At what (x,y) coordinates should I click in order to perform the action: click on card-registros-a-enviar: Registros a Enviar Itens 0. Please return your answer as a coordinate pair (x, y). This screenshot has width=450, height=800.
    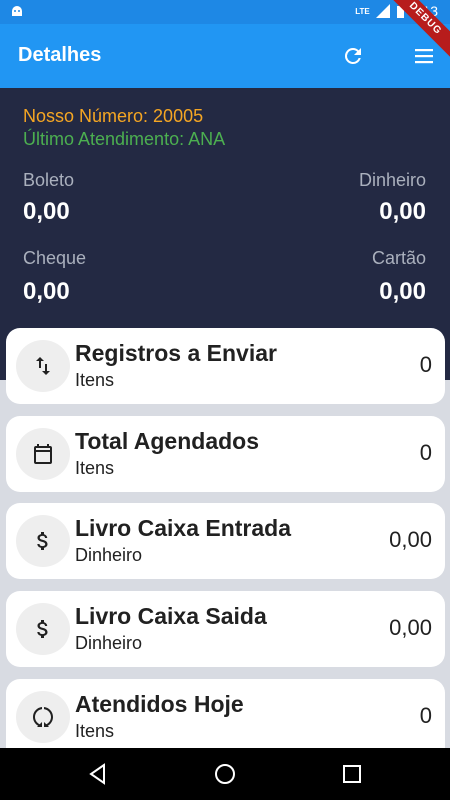
    Looking at the image, I should click on (225, 366).